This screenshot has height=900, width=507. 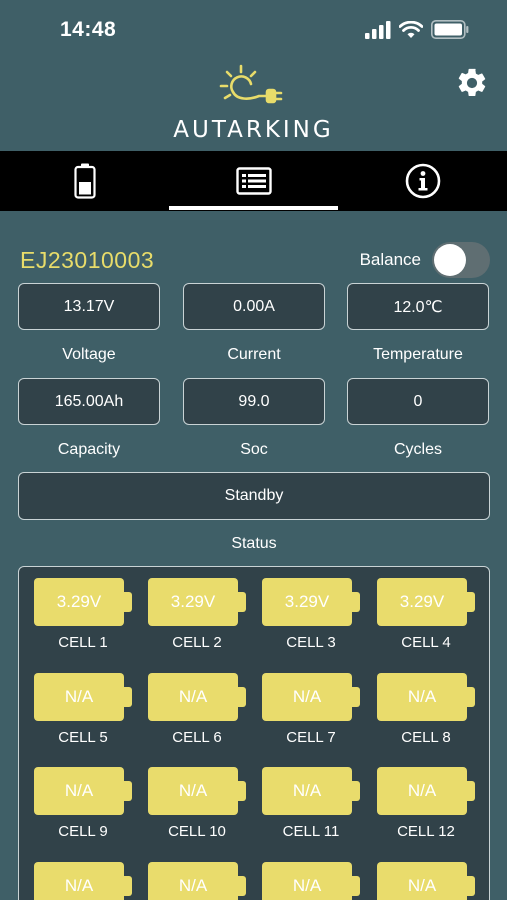 I want to click on status-label: Status, so click(x=254, y=543).